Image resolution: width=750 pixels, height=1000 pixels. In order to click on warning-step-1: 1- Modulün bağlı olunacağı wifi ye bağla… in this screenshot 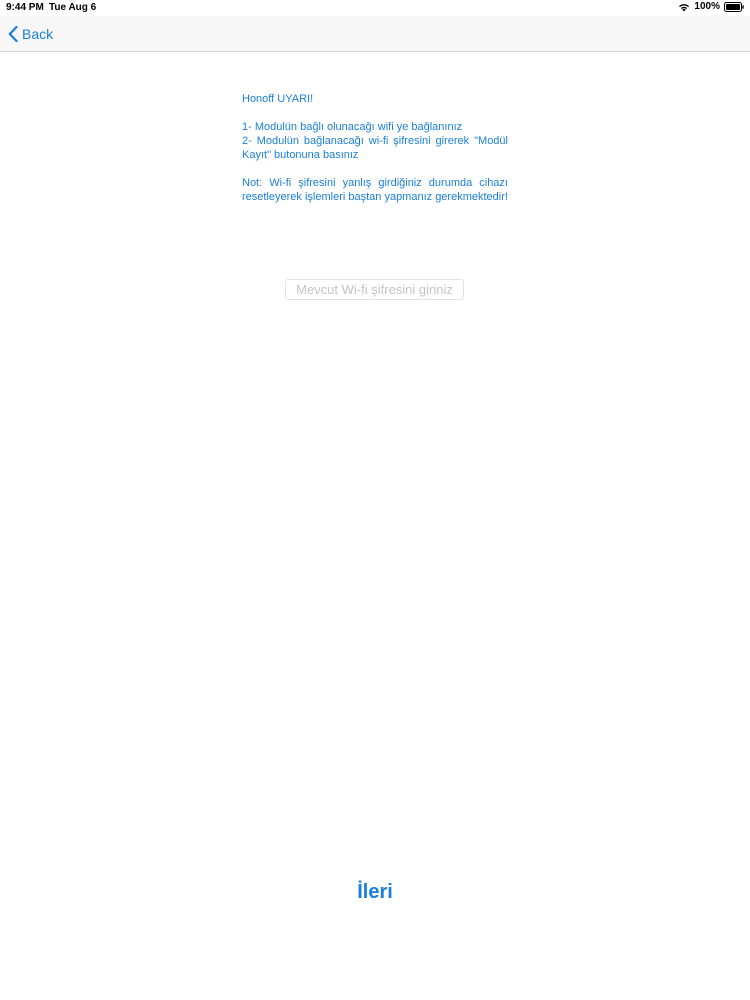, I will do `click(352, 127)`.